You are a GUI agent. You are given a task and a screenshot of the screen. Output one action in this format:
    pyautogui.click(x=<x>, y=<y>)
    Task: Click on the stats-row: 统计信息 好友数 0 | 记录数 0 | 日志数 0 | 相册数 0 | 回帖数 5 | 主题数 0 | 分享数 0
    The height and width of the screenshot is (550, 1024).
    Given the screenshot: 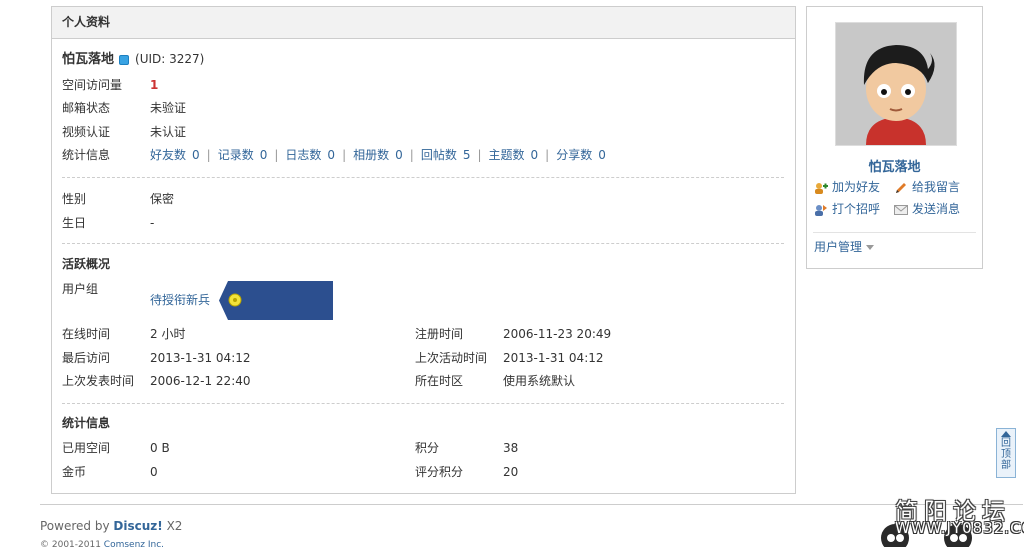 What is the action you would take?
    pyautogui.click(x=422, y=155)
    